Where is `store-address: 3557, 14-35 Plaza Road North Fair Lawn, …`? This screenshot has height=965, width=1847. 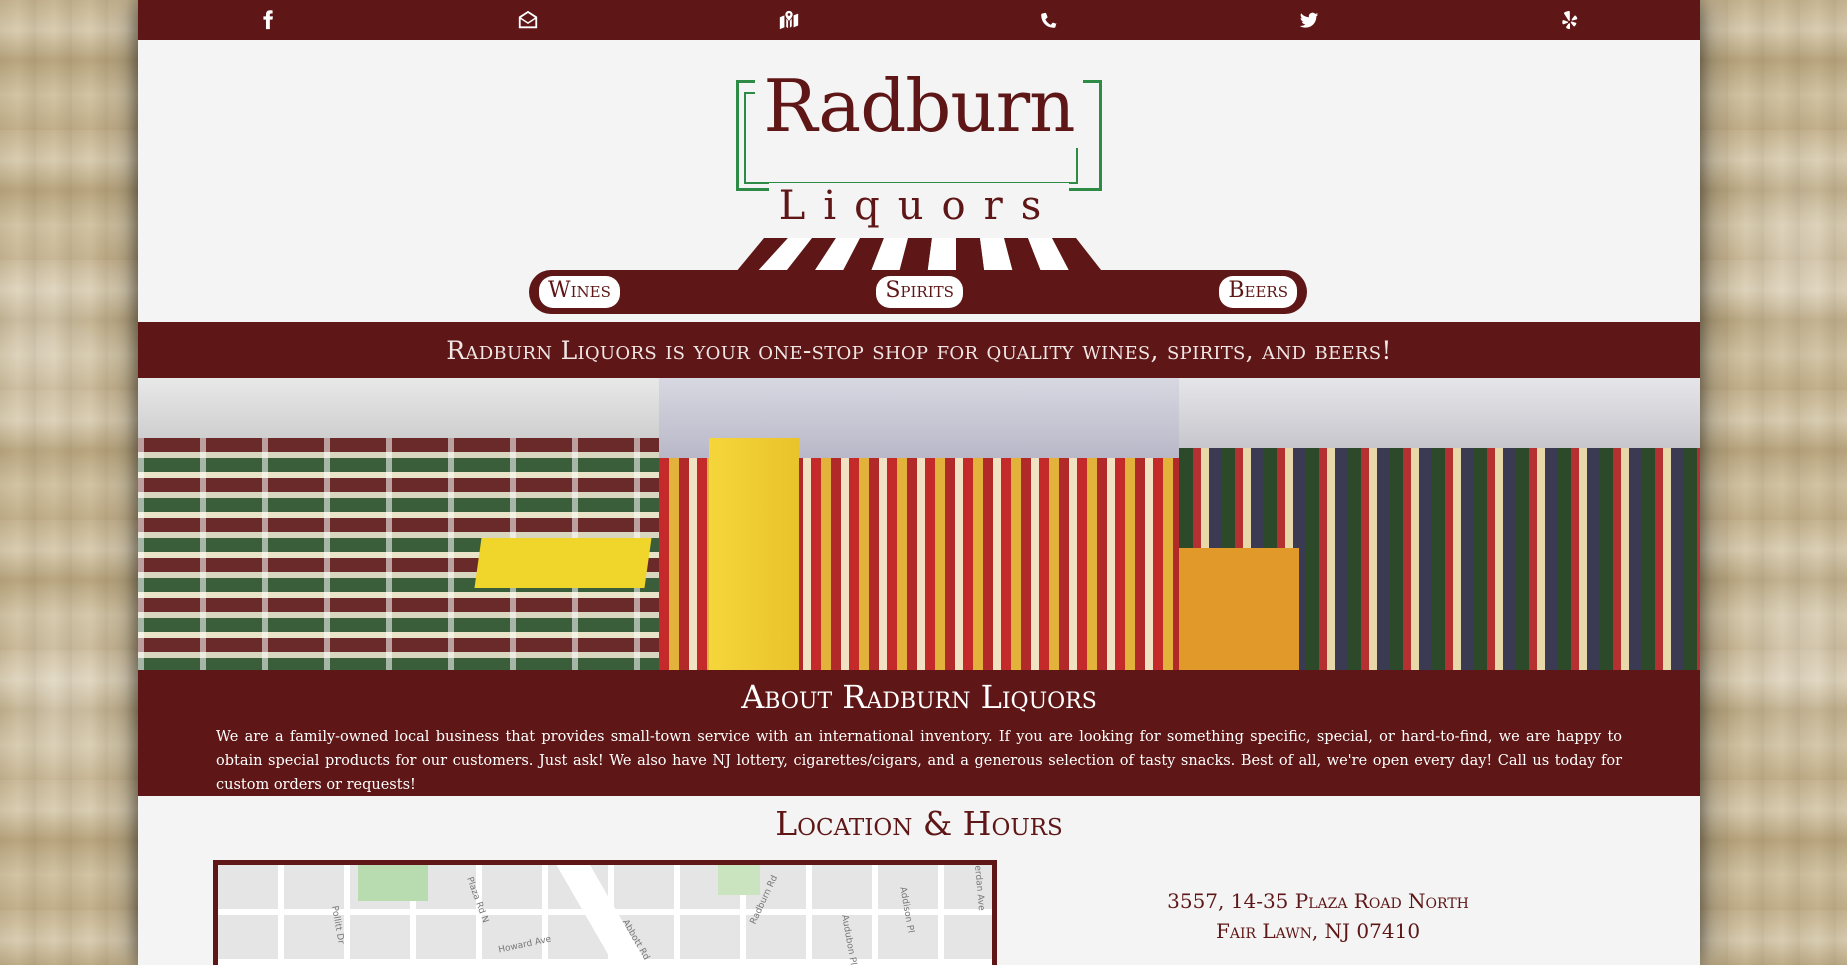 store-address: 3557, 14-35 Plaza Road North Fair Lawn, … is located at coordinates (1318, 916).